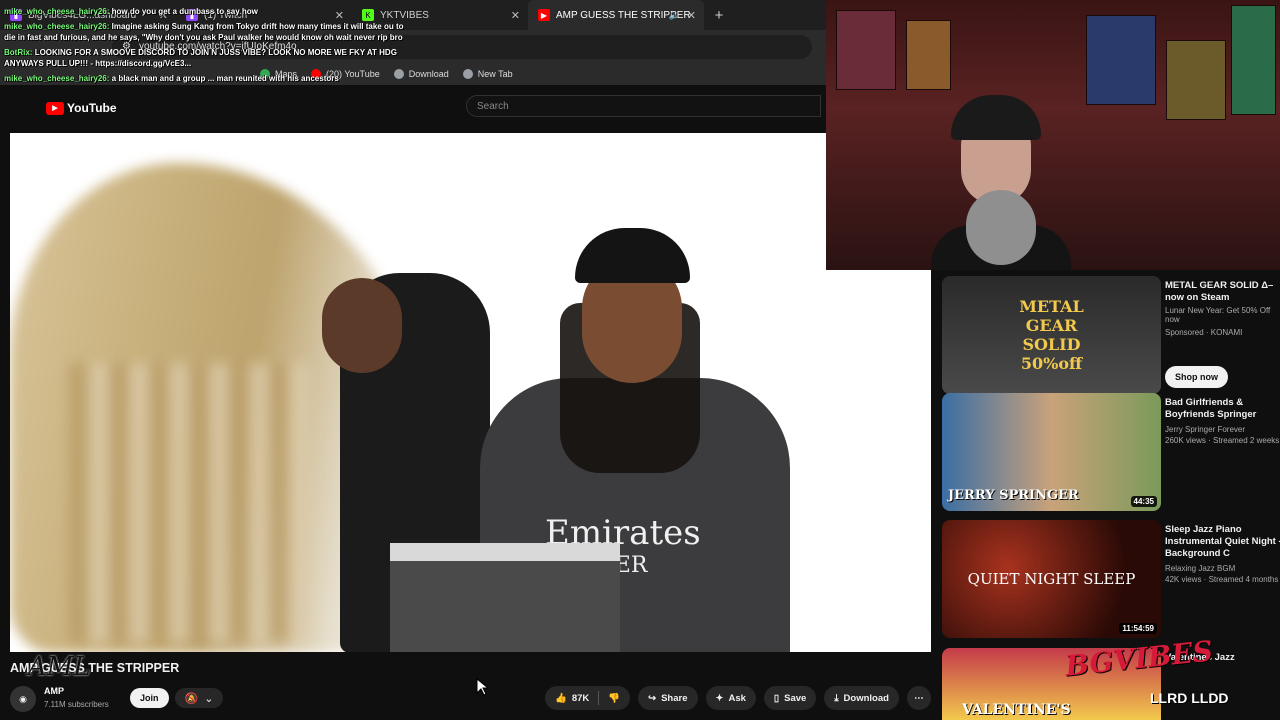  I want to click on avatar-icon: ◉, so click(23, 698).